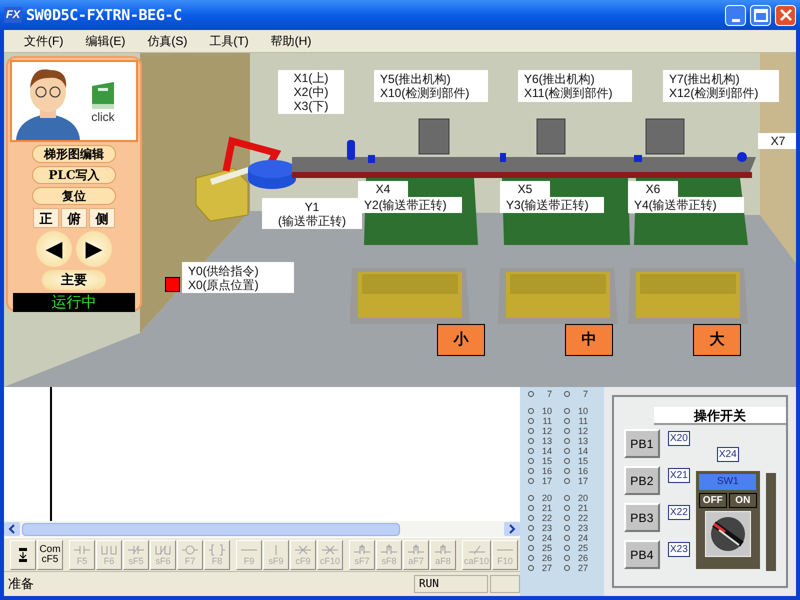 The height and width of the screenshot is (600, 800). Describe the element at coordinates (383, 189) in the screenshot. I see `sensor-label: X4` at that location.